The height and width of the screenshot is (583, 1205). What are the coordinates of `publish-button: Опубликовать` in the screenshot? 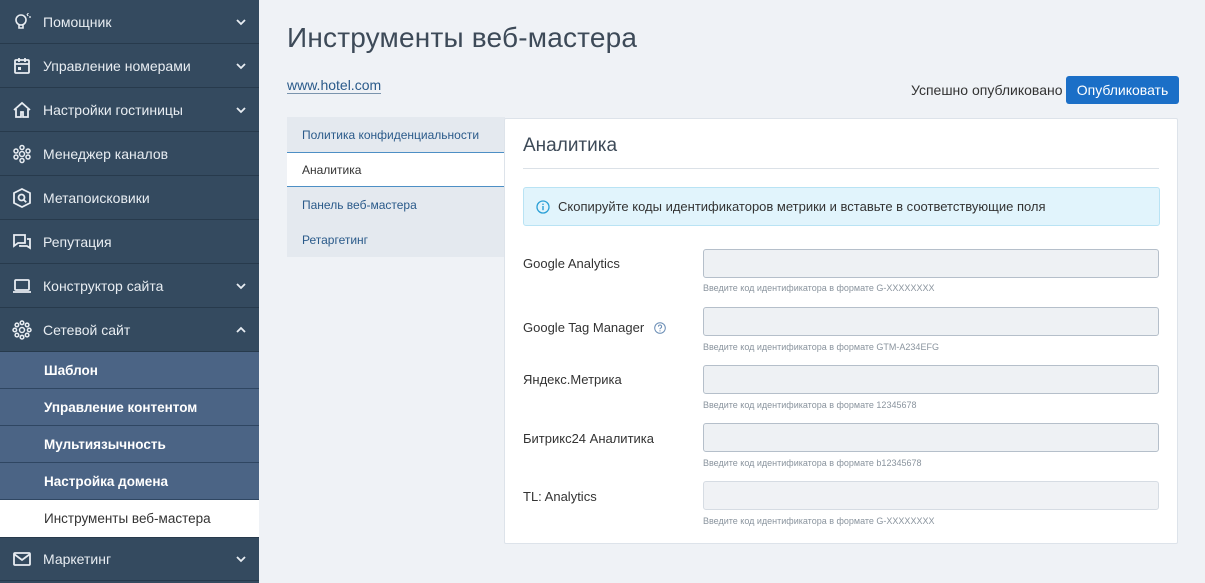 It's located at (1122, 90).